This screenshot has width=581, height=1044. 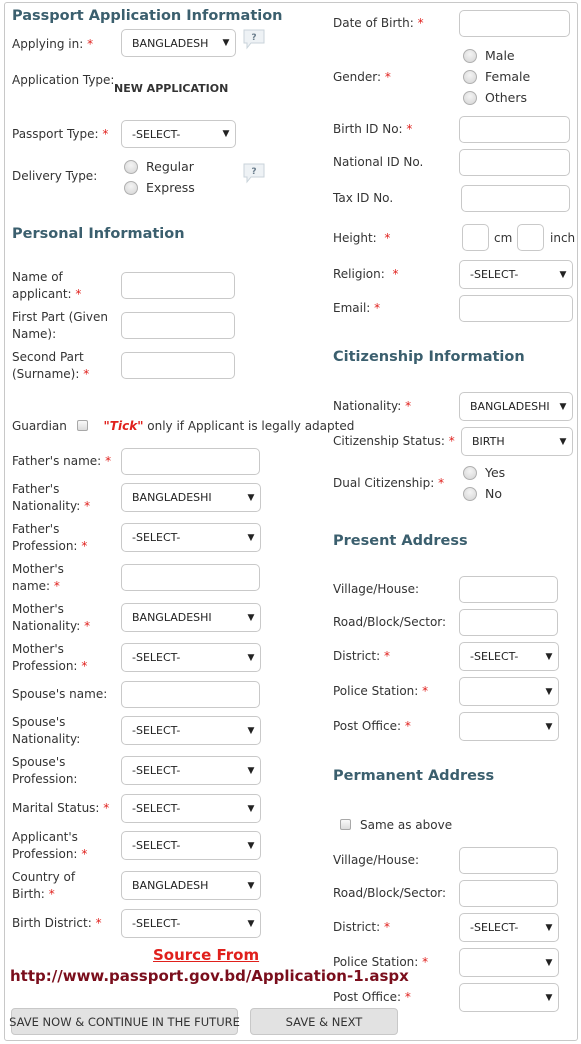 I want to click on permanent-post-office-select: ▼, so click(x=509, y=997).